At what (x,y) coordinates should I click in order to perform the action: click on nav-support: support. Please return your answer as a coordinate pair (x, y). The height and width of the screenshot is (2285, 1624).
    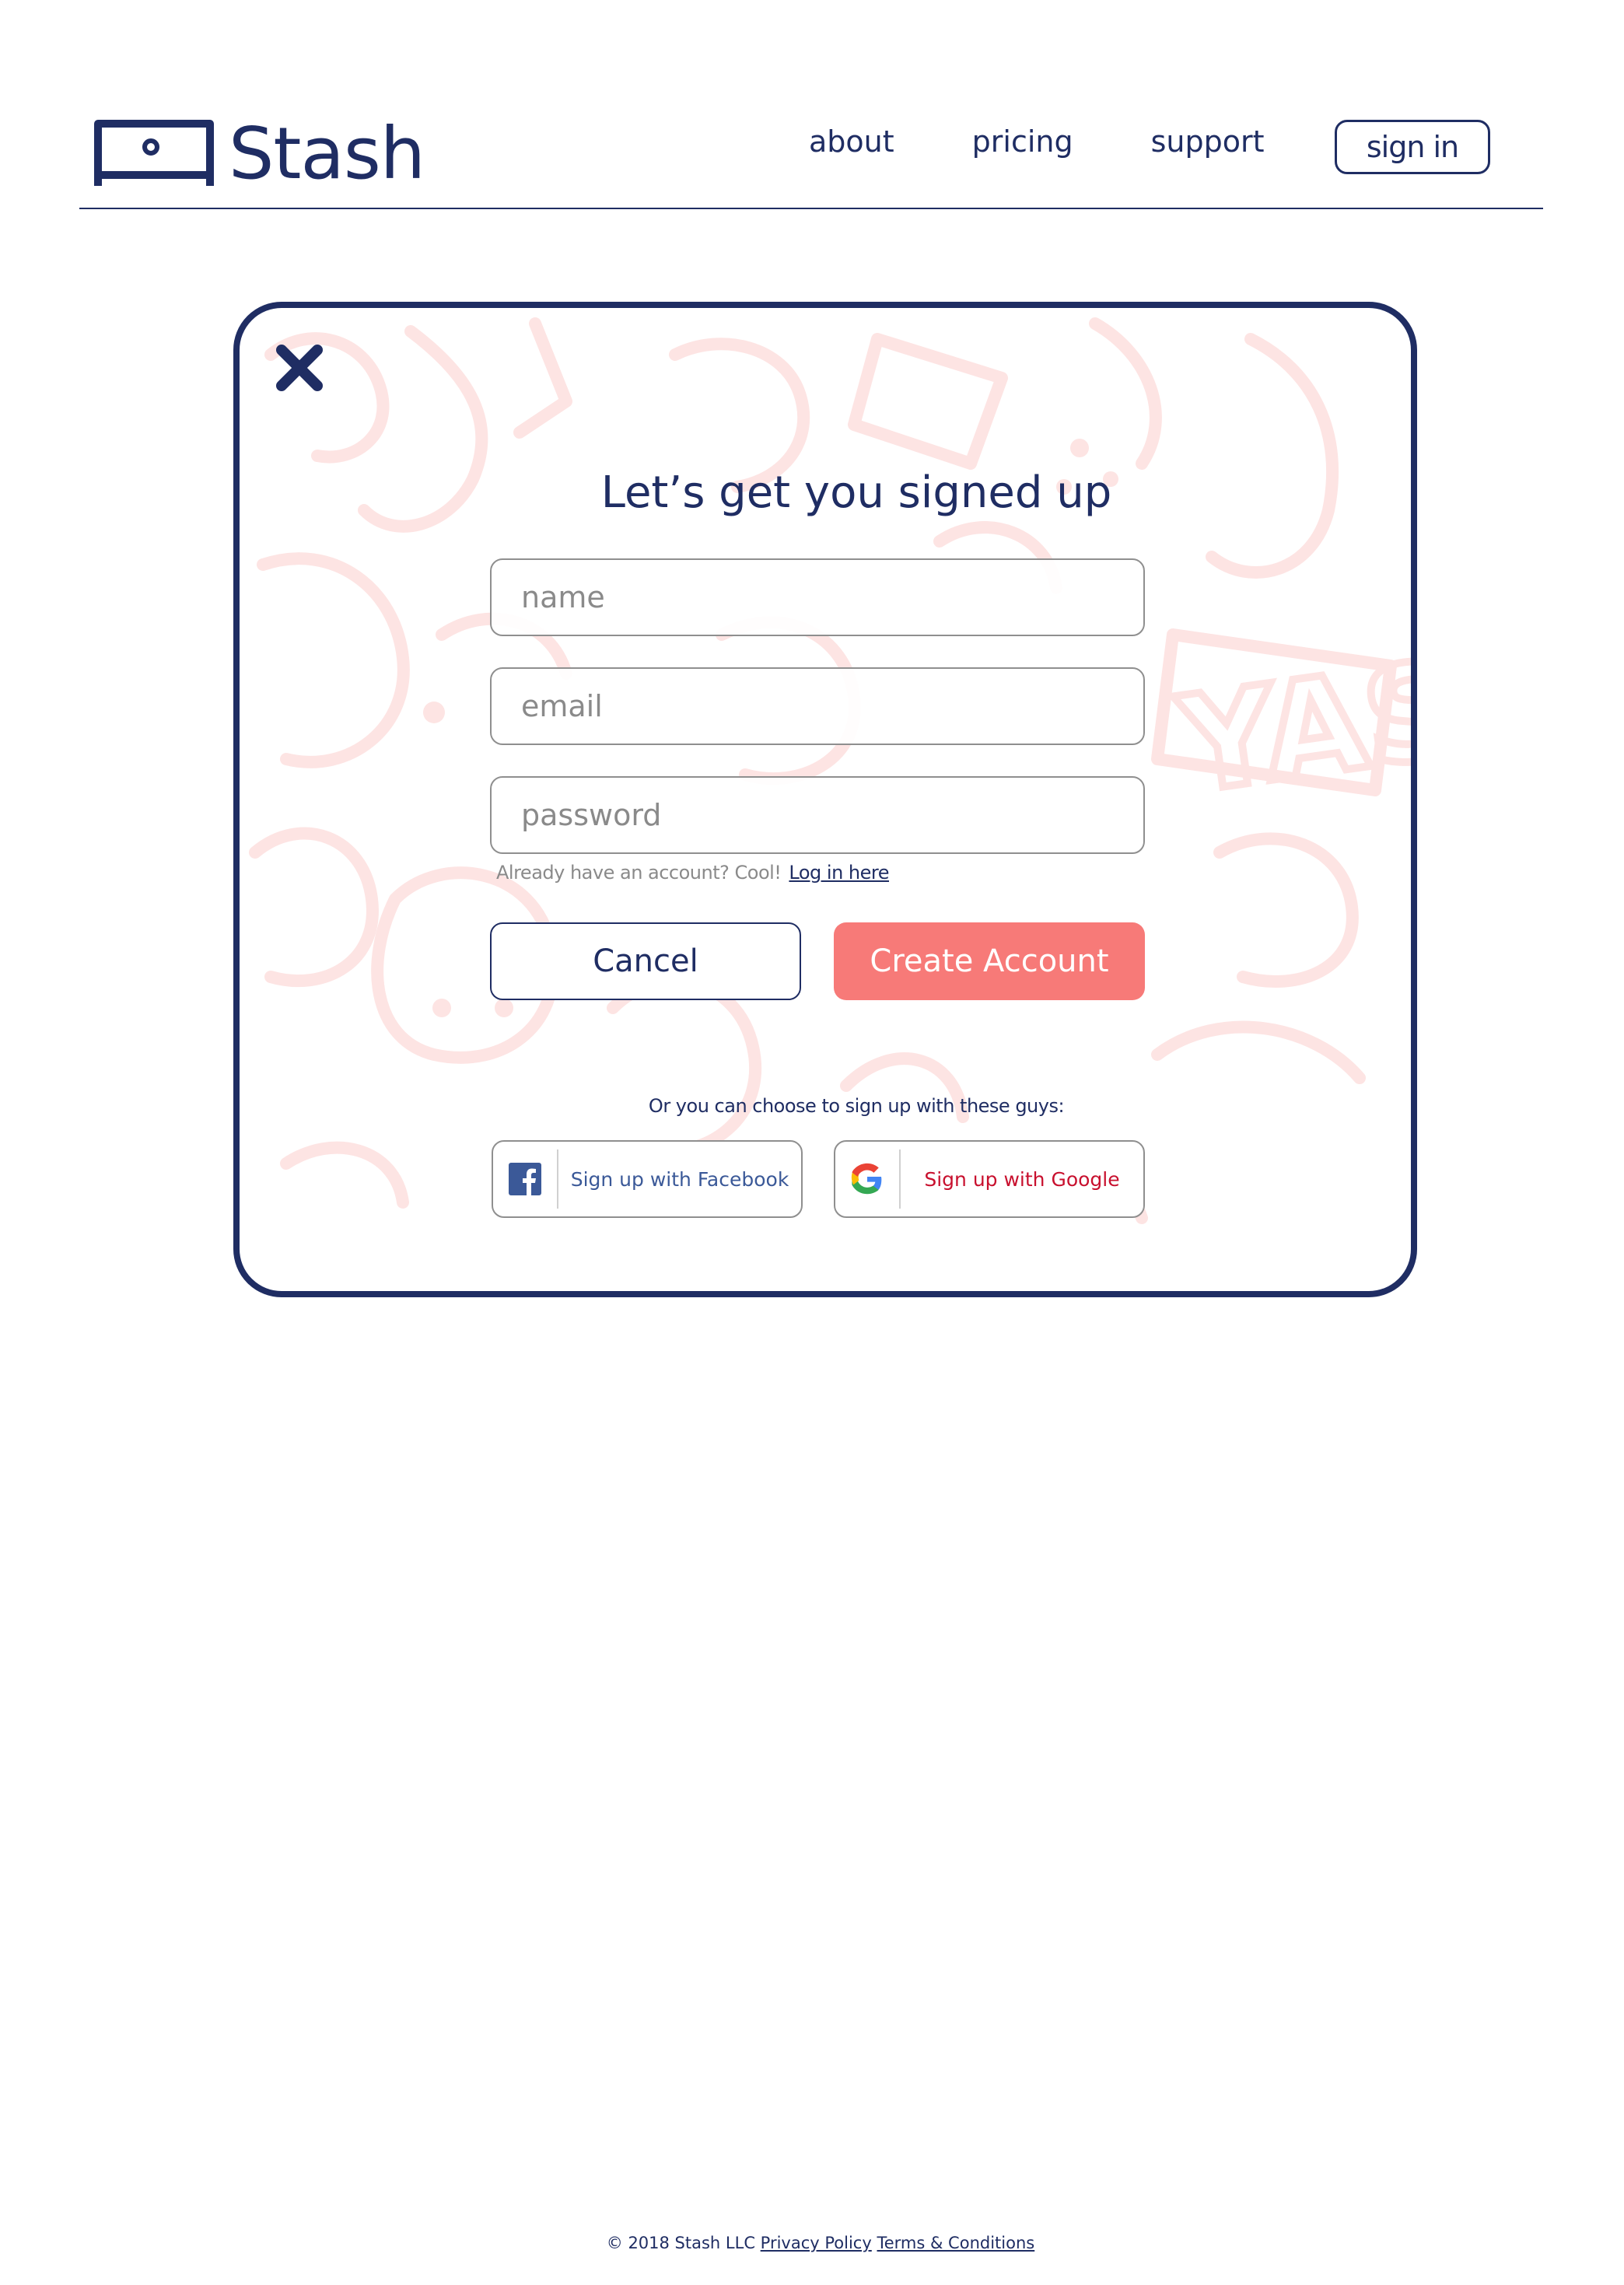
    Looking at the image, I should click on (1208, 141).